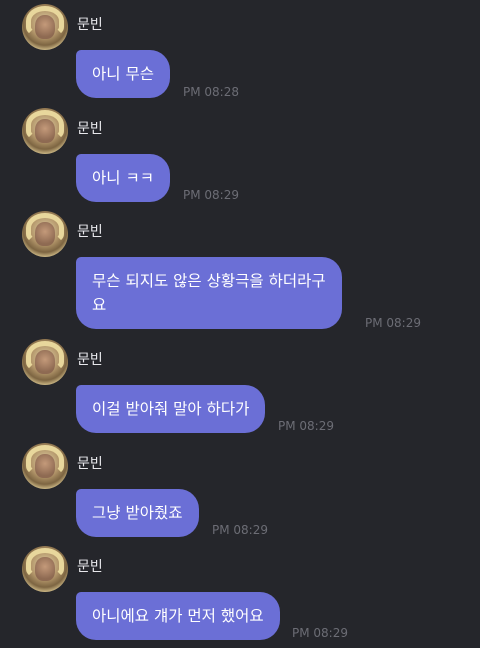 This screenshot has width=480, height=648. Describe the element at coordinates (178, 616) in the screenshot. I see `message-bubble: 아니에요 걔가 먼저 했어요` at that location.